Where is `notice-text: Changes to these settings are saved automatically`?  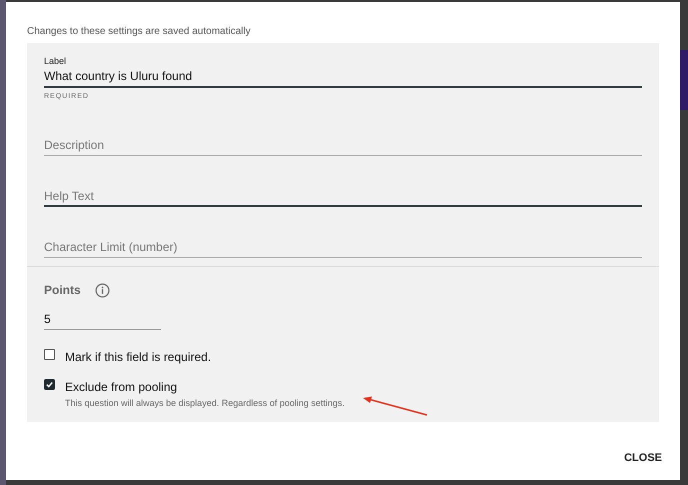
notice-text: Changes to these settings are saved automatically is located at coordinates (138, 32).